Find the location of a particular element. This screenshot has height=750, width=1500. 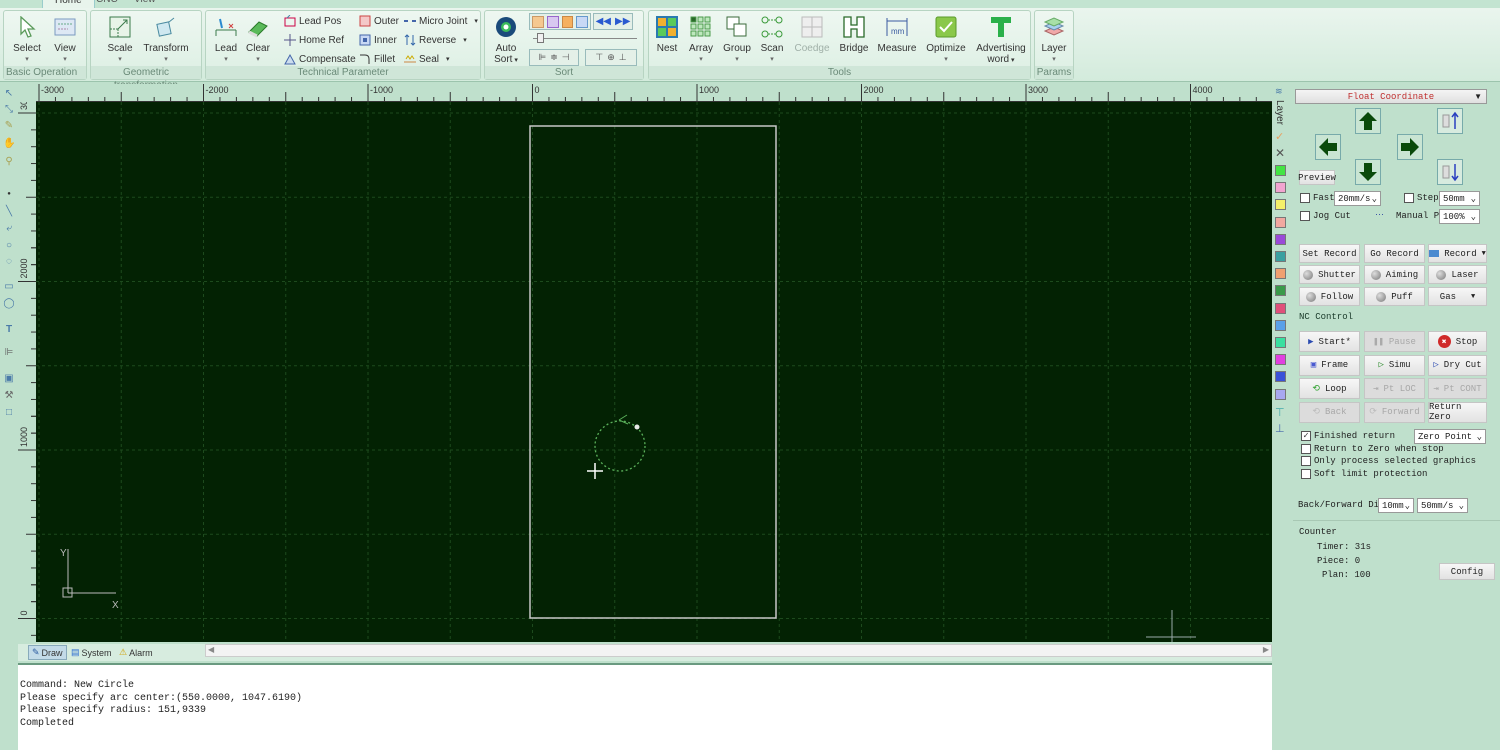

preview-button: Preview is located at coordinates (1317, 177).